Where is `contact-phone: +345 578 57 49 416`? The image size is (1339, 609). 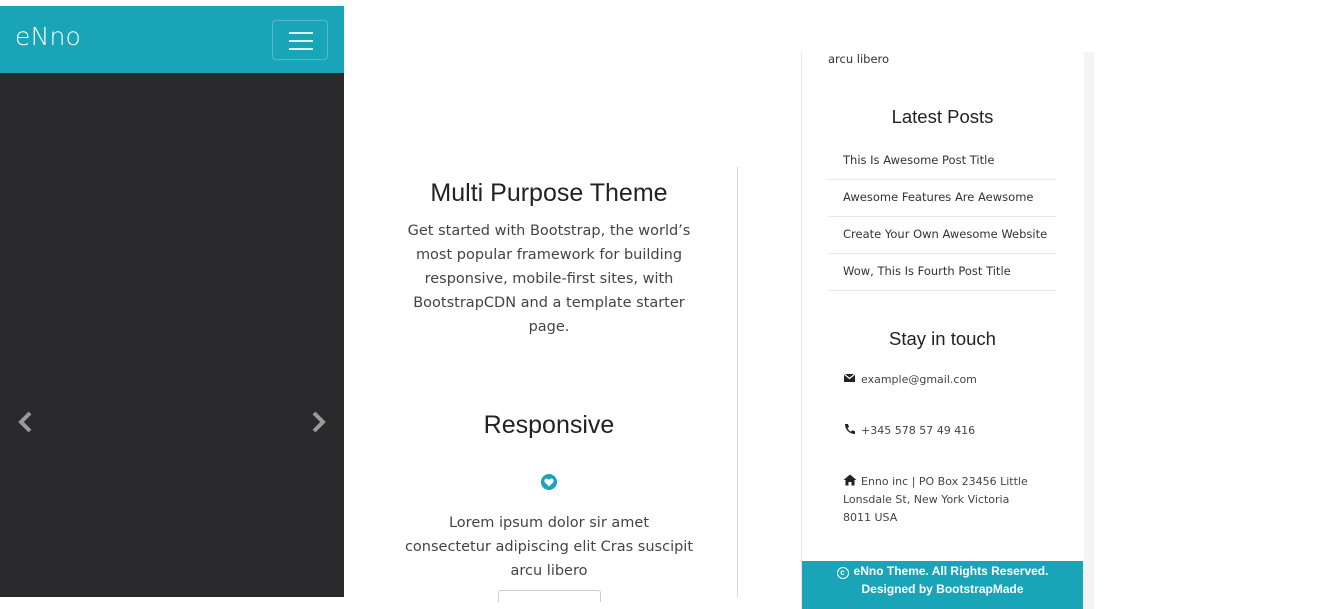
contact-phone: +345 578 57 49 416 is located at coordinates (938, 431).